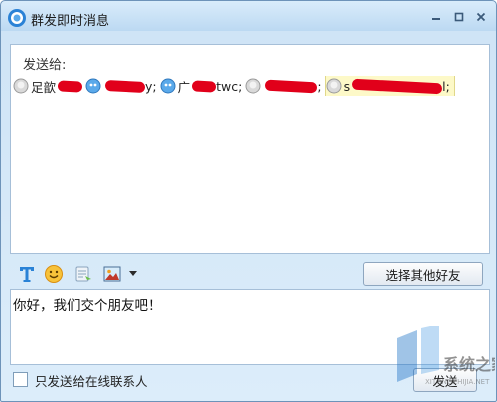  Describe the element at coordinates (27, 274) in the screenshot. I see `font-icon` at that location.